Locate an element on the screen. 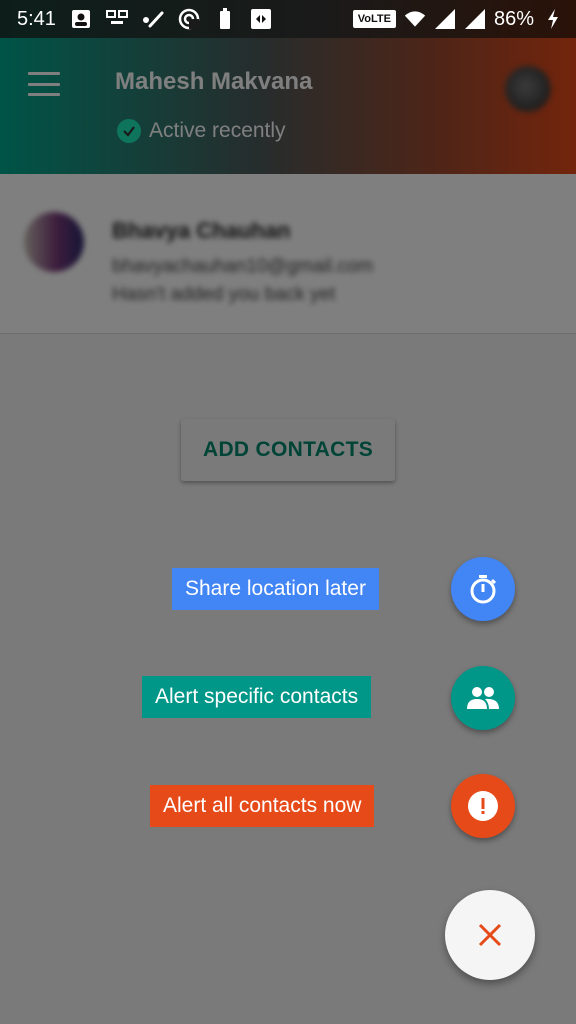 This screenshot has width=576, height=1024. location-sharing-icon is located at coordinates (189, 19).